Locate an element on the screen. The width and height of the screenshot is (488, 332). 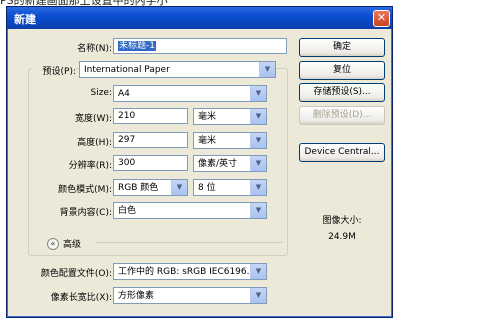
ok-button: 确定 is located at coordinates (342, 47).